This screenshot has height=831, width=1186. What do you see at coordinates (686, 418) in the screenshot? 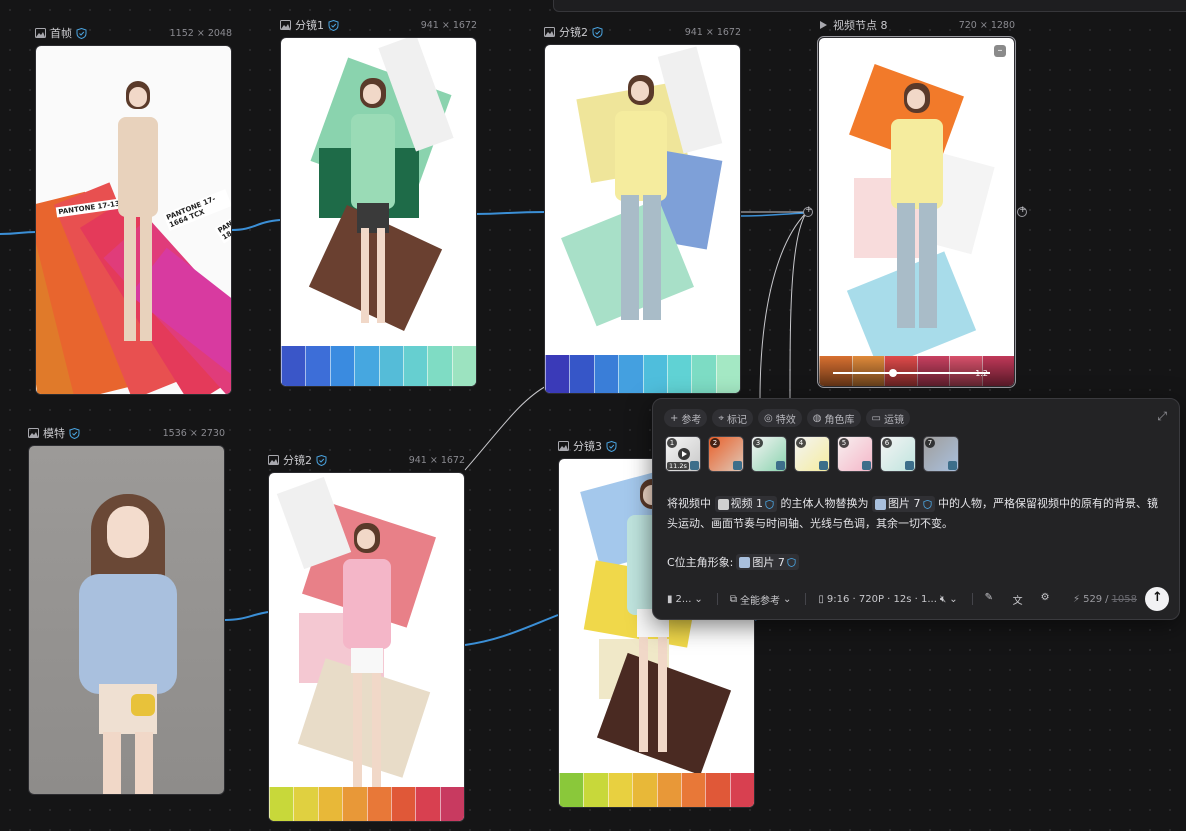
I see `chip-reference: + 参考` at bounding box center [686, 418].